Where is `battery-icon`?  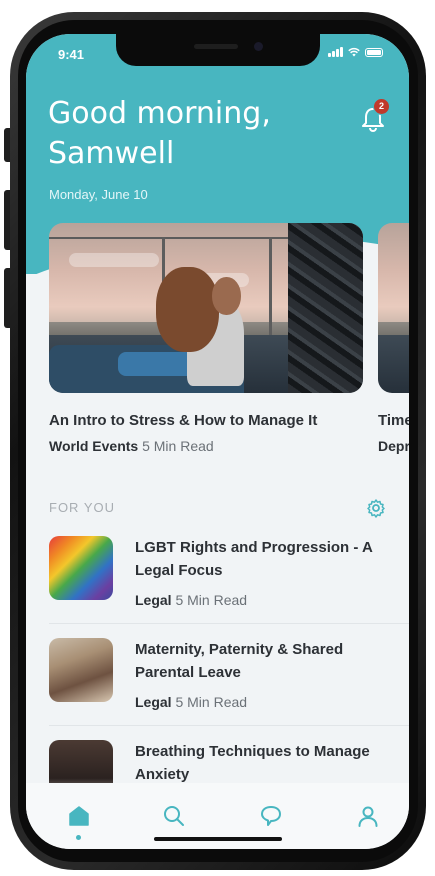
battery-icon is located at coordinates (374, 52).